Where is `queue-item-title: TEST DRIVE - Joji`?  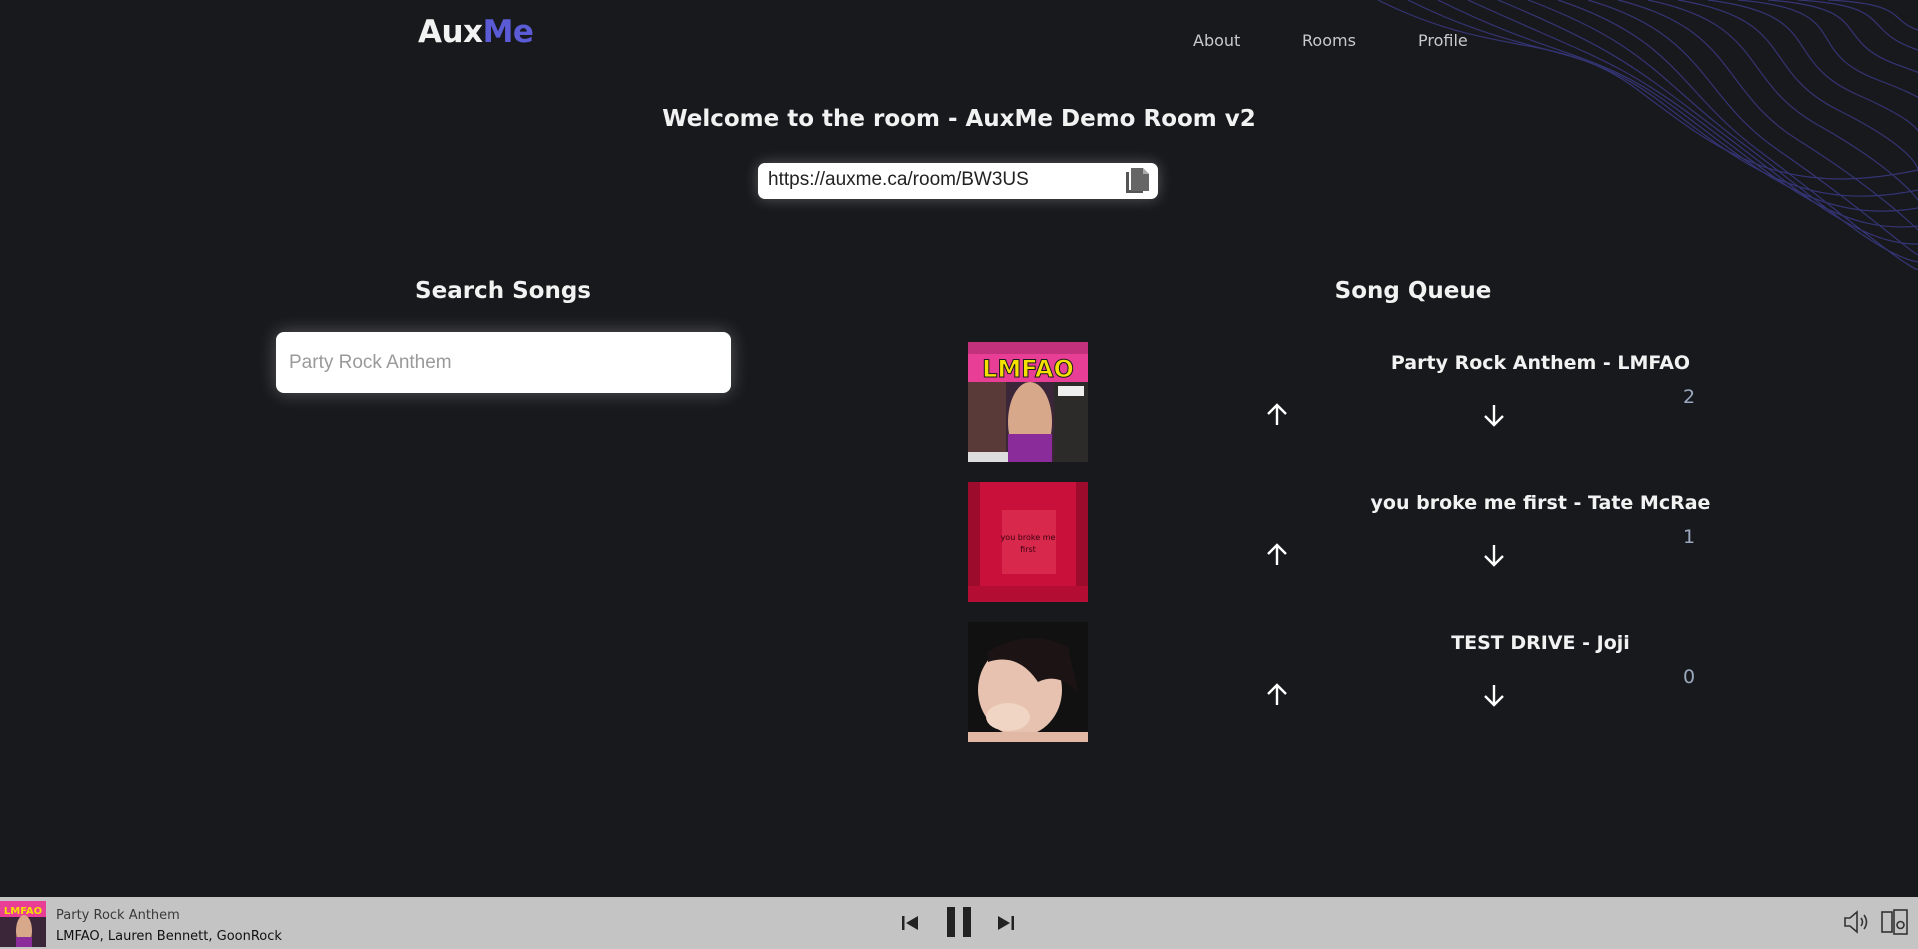
queue-item-title: TEST DRIVE - Joji is located at coordinates (1540, 643).